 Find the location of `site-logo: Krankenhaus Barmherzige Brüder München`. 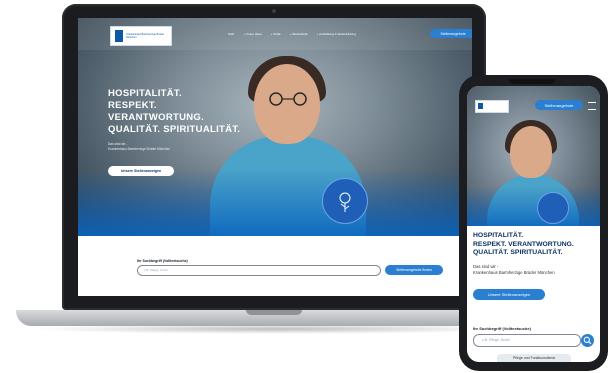

site-logo: Krankenhaus Barmherzige Brüder München is located at coordinates (141, 36).